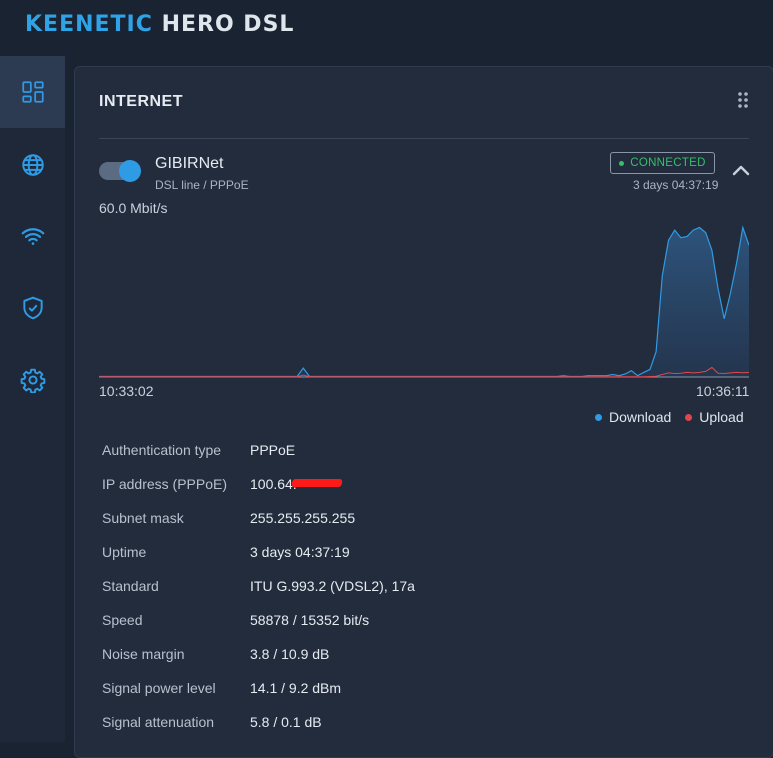 This screenshot has width=773, height=758. I want to click on detail-label: Signal attenuation, so click(158, 722).